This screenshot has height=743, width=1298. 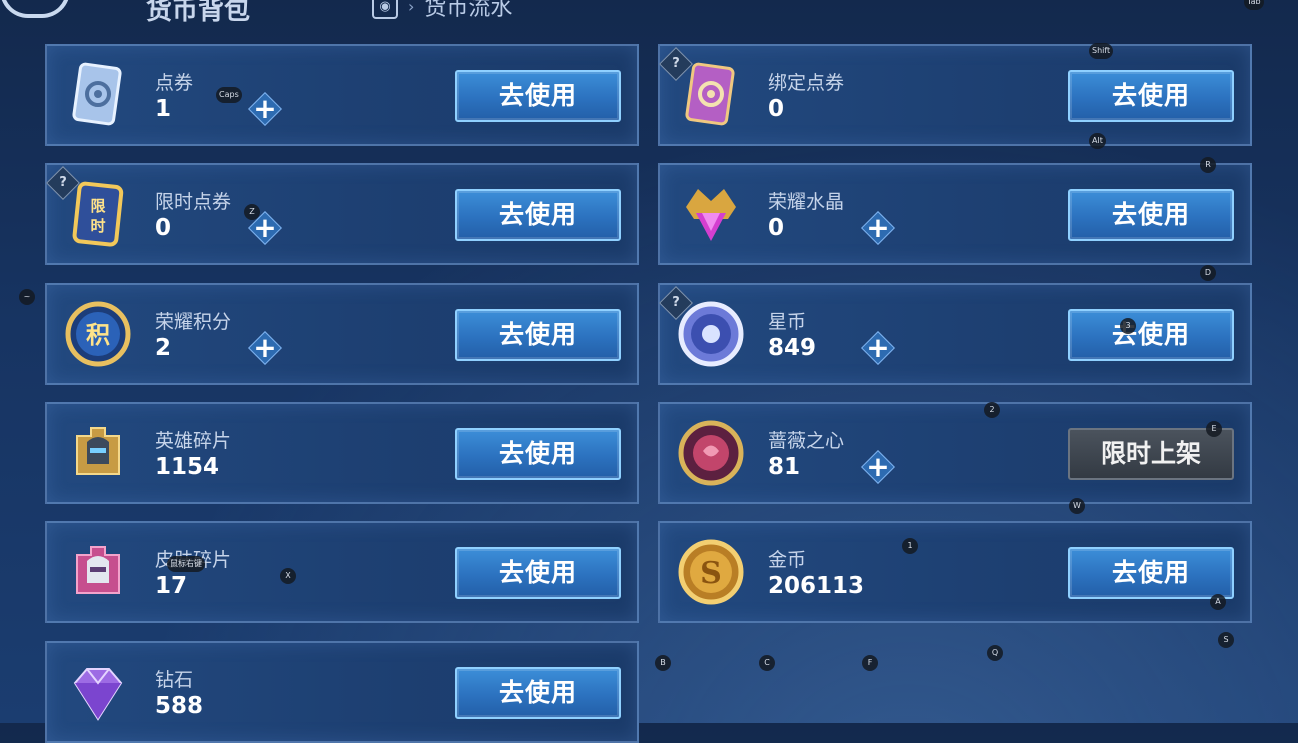 What do you see at coordinates (186, 564) in the screenshot?
I see `key-hint: 鼠标右键` at bounding box center [186, 564].